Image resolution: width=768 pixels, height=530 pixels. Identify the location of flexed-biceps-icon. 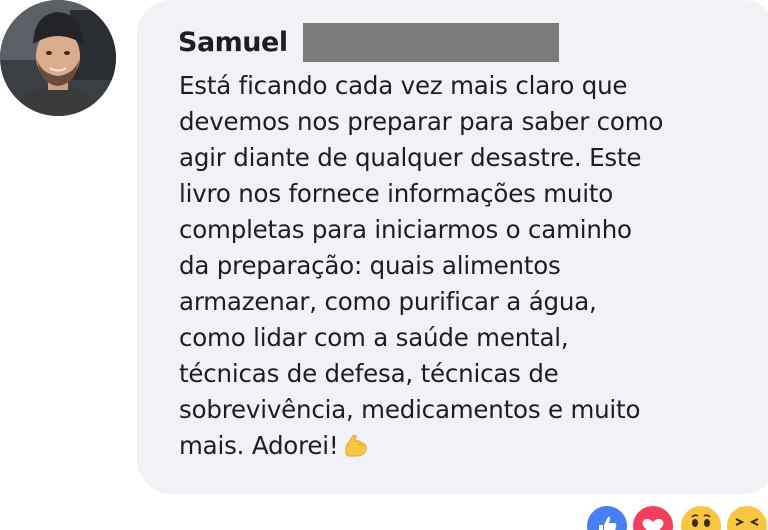
(356, 450).